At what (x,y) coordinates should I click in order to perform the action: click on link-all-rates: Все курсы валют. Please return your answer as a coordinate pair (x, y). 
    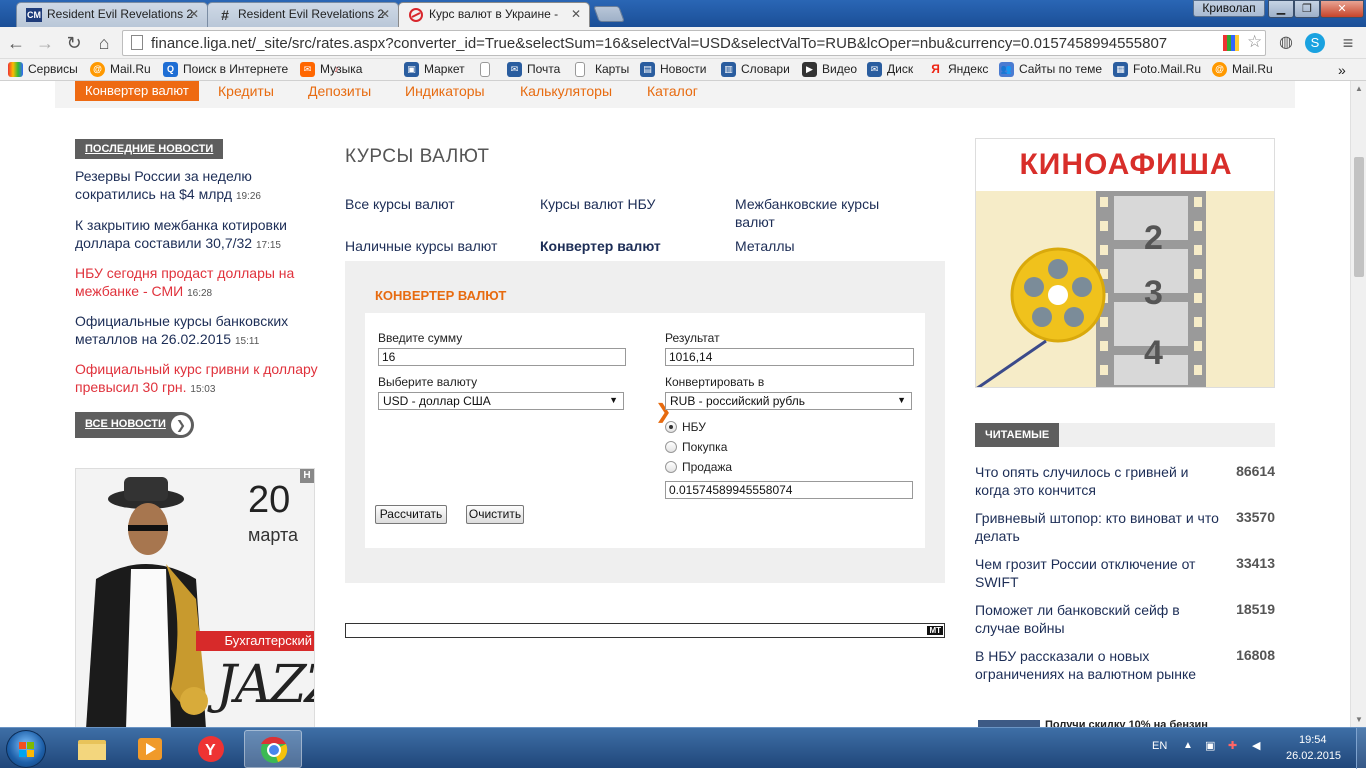
    Looking at the image, I should click on (400, 204).